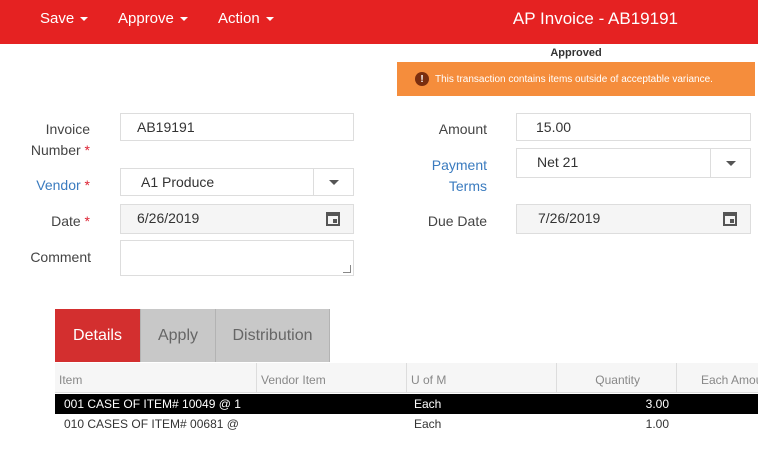  Describe the element at coordinates (155, 378) in the screenshot. I see `column-header-item: Item` at that location.